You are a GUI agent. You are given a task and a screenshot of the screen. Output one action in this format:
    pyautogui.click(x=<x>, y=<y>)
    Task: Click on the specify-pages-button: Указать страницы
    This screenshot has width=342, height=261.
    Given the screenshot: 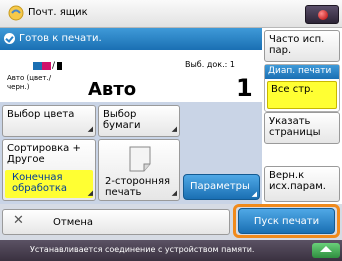 What is the action you would take?
    pyautogui.click(x=302, y=128)
    